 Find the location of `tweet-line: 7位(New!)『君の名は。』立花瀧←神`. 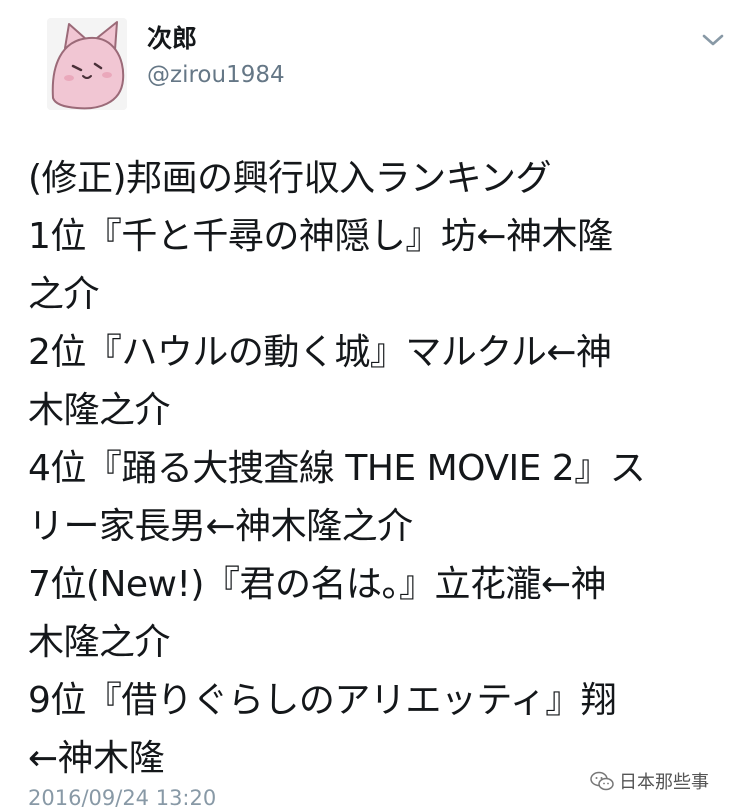

tweet-line: 7位(New!)『君の名は。』立花瀧←神 is located at coordinates (317, 584).